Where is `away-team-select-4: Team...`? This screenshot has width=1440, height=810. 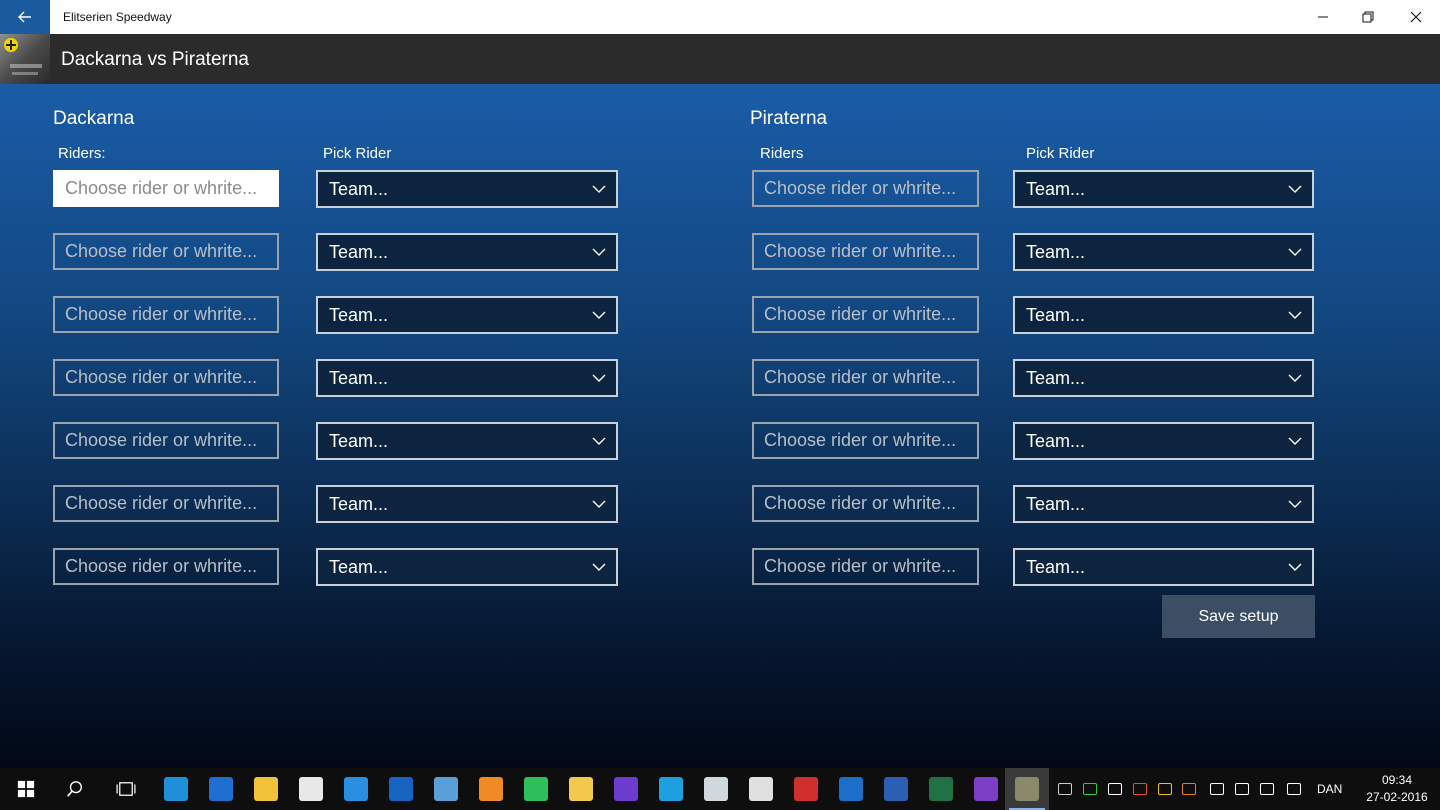 away-team-select-4: Team... is located at coordinates (1163, 378).